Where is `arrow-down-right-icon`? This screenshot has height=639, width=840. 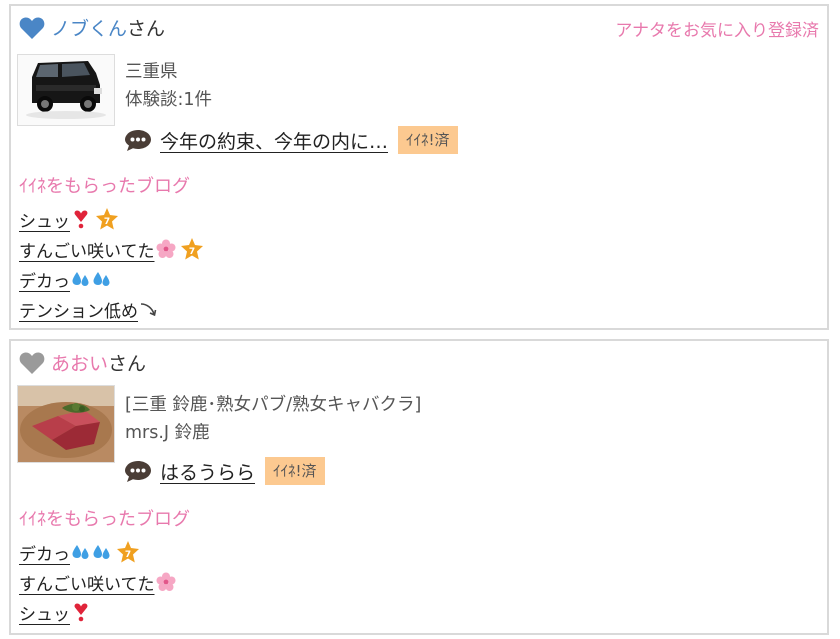 arrow-down-right-icon is located at coordinates (148, 310).